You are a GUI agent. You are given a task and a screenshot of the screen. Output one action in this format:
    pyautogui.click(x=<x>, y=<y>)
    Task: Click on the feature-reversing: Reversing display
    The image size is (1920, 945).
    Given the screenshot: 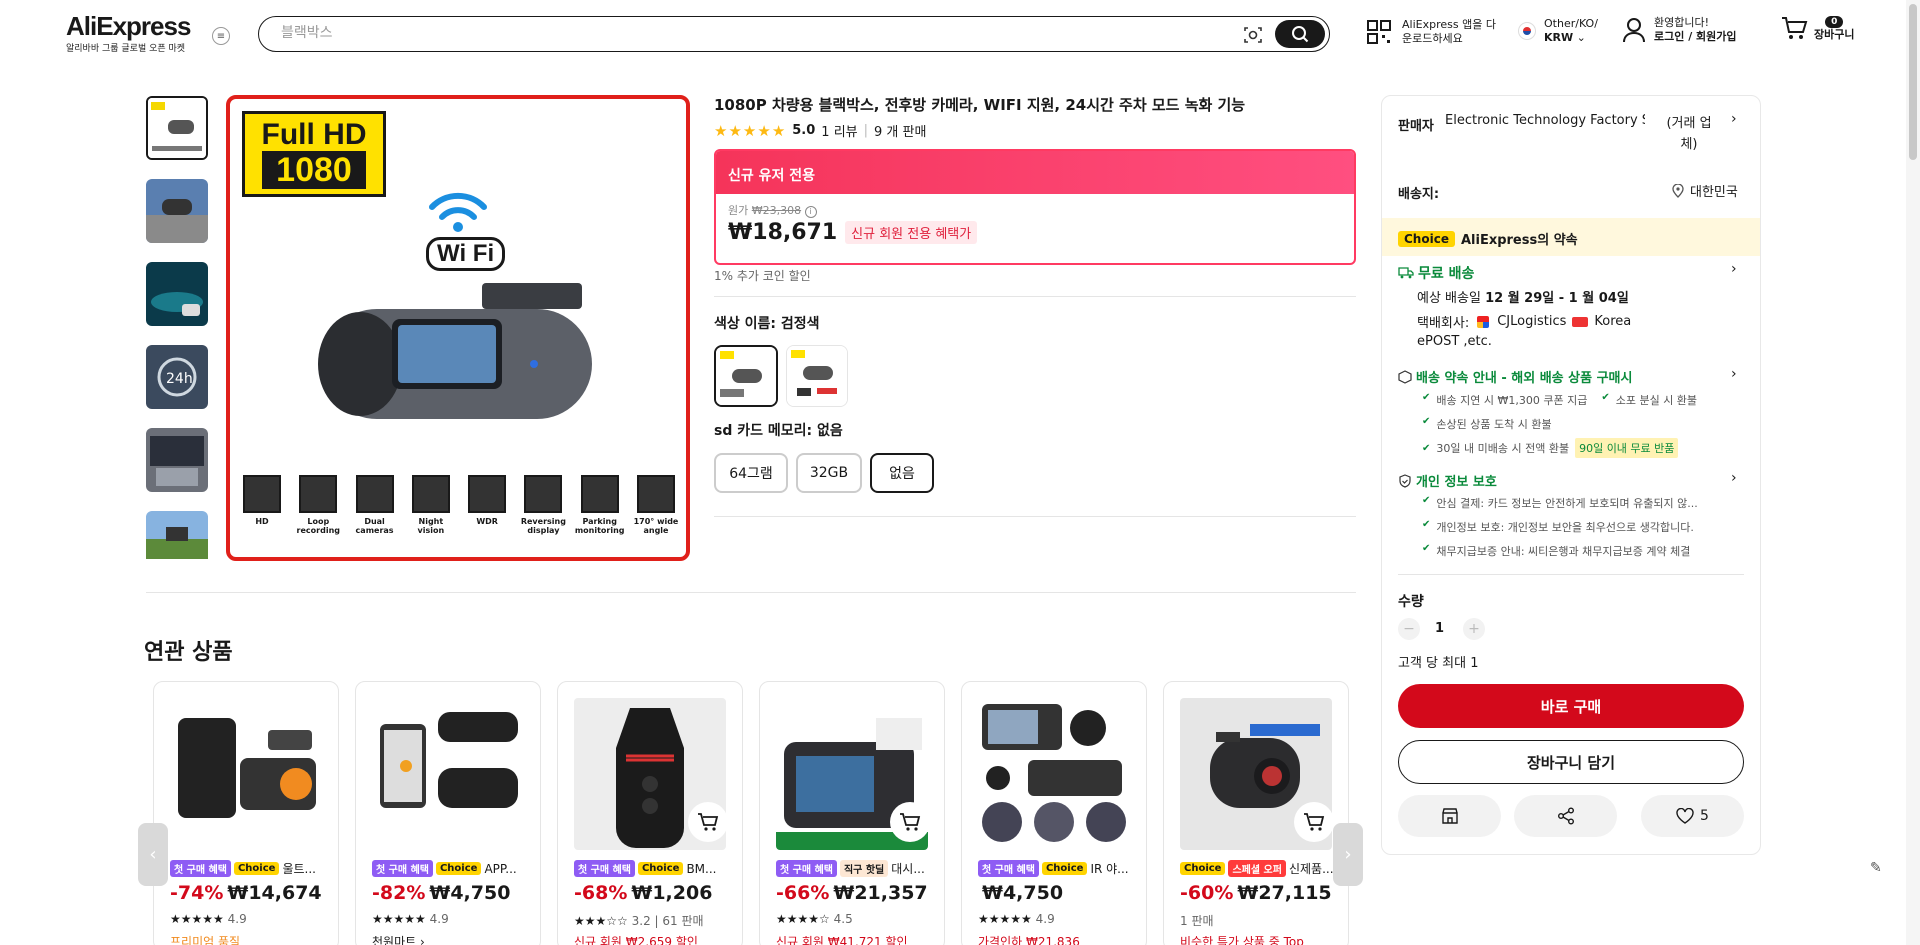 What is the action you would take?
    pyautogui.click(x=543, y=505)
    